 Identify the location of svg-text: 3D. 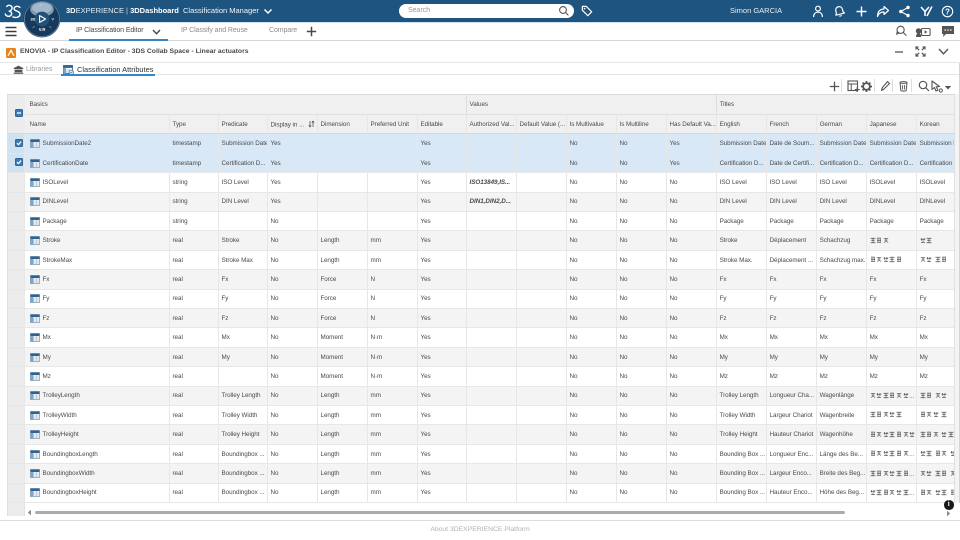
(33, 19).